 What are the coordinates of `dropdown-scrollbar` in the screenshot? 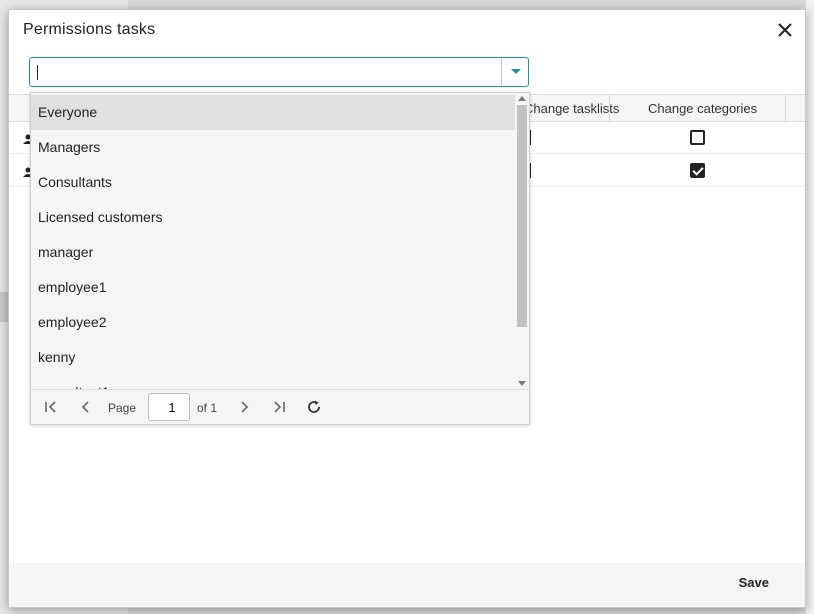 It's located at (522, 241).